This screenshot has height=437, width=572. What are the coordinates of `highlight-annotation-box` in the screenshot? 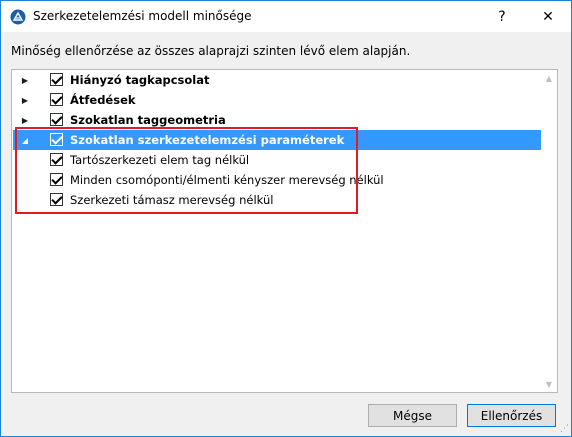 It's located at (186, 170).